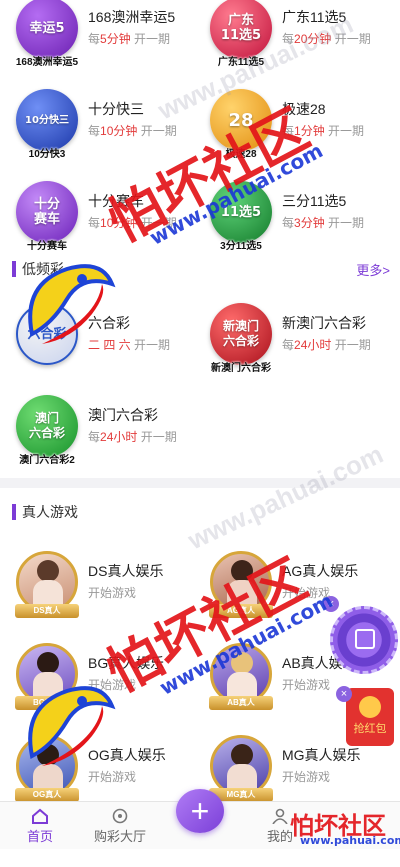 This screenshot has height=867, width=400. I want to click on lottery-logo: 十分 赛车 十分赛车, so click(47, 216).